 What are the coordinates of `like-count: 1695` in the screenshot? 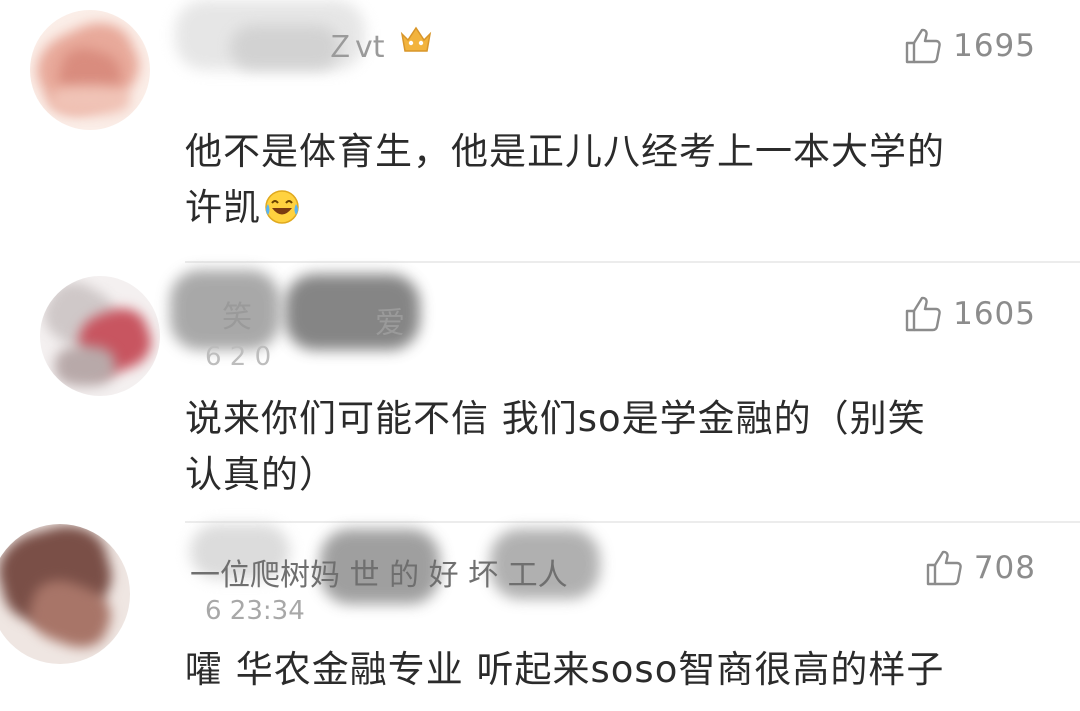 It's located at (994, 46).